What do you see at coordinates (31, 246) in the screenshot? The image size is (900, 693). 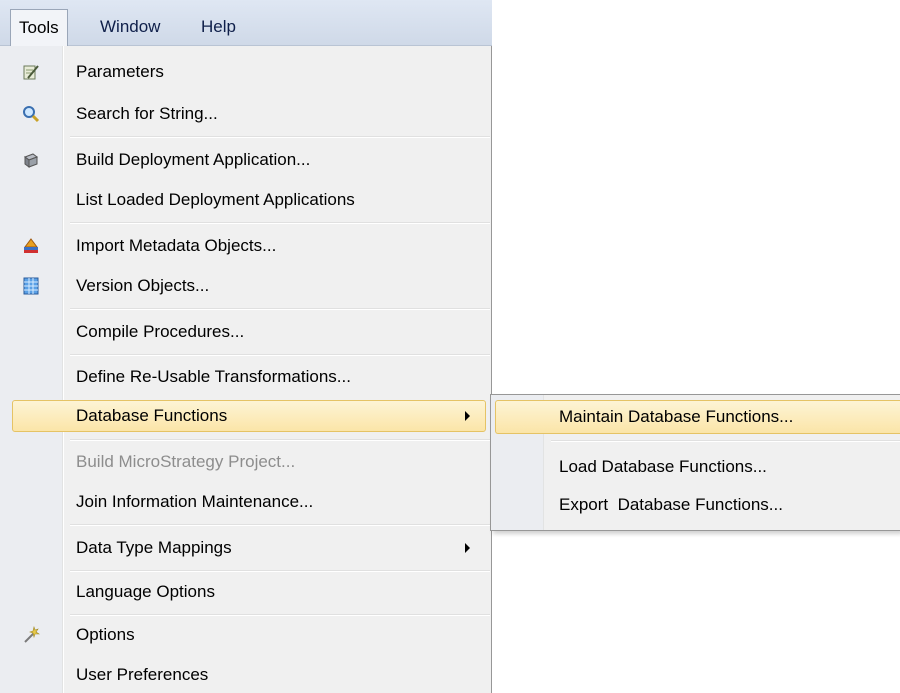 I see `import-icon` at bounding box center [31, 246].